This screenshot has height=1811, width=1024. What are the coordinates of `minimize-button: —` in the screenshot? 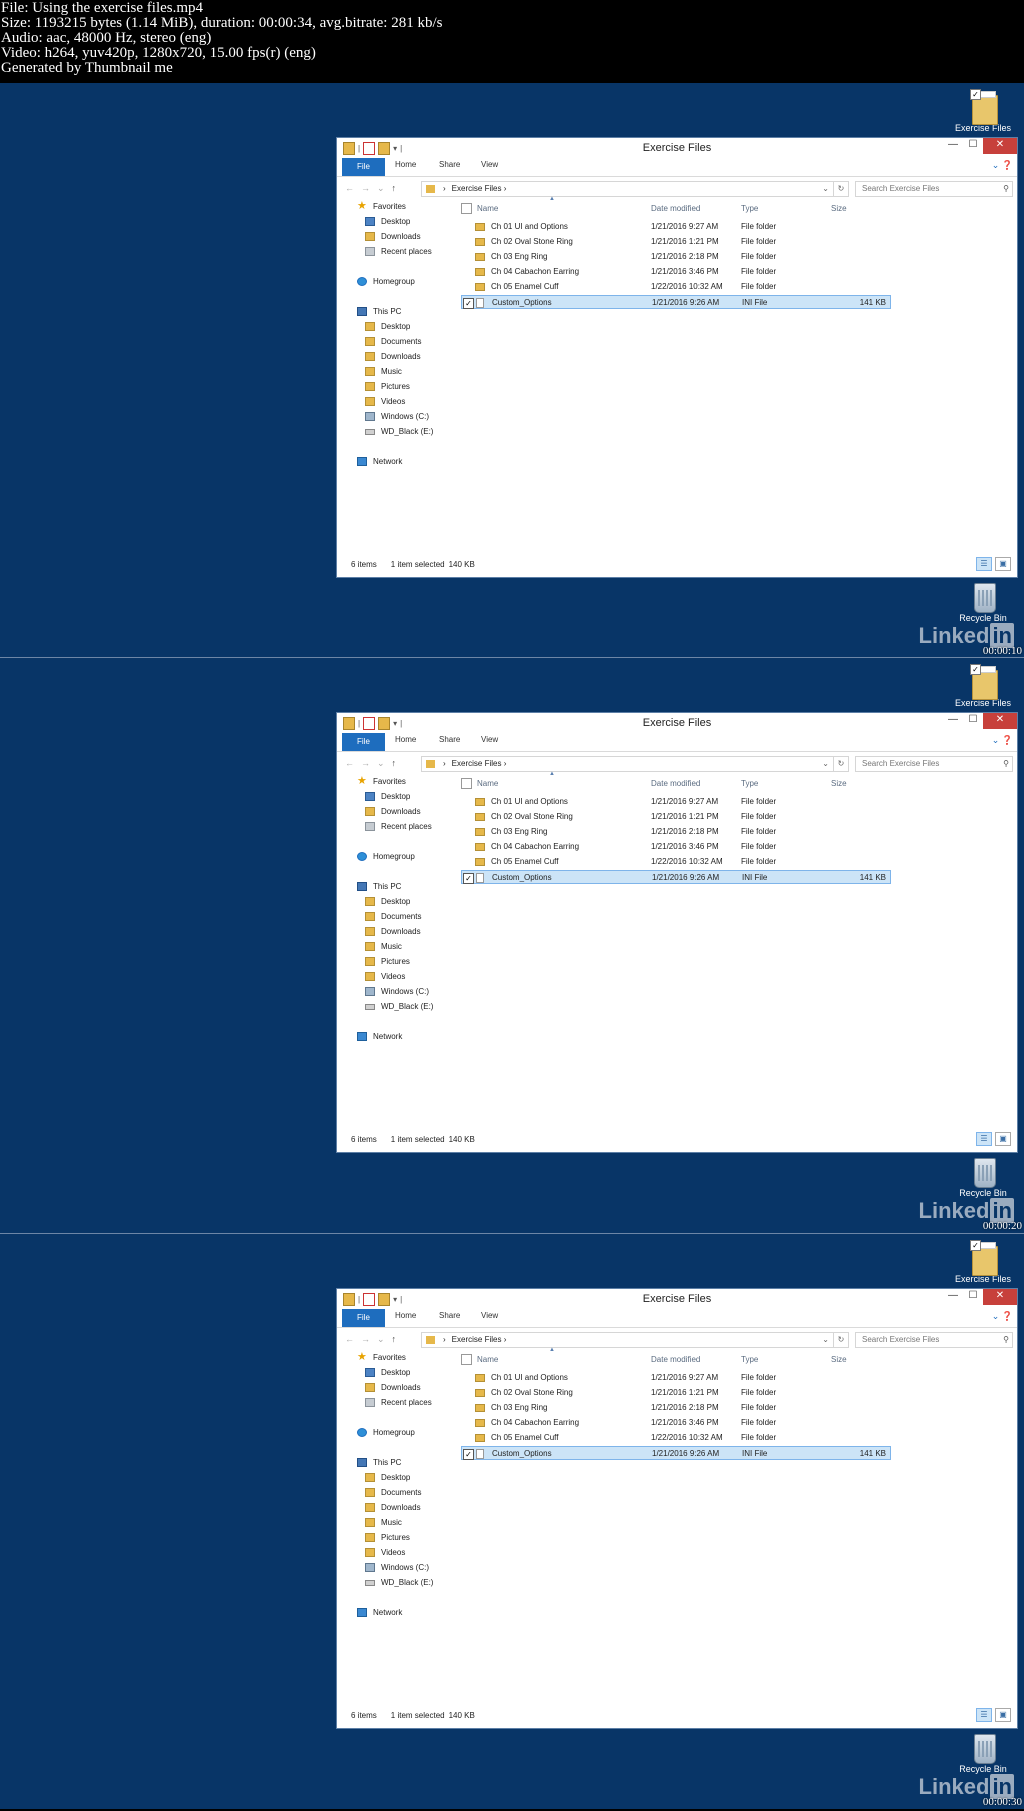 It's located at (953, 721).